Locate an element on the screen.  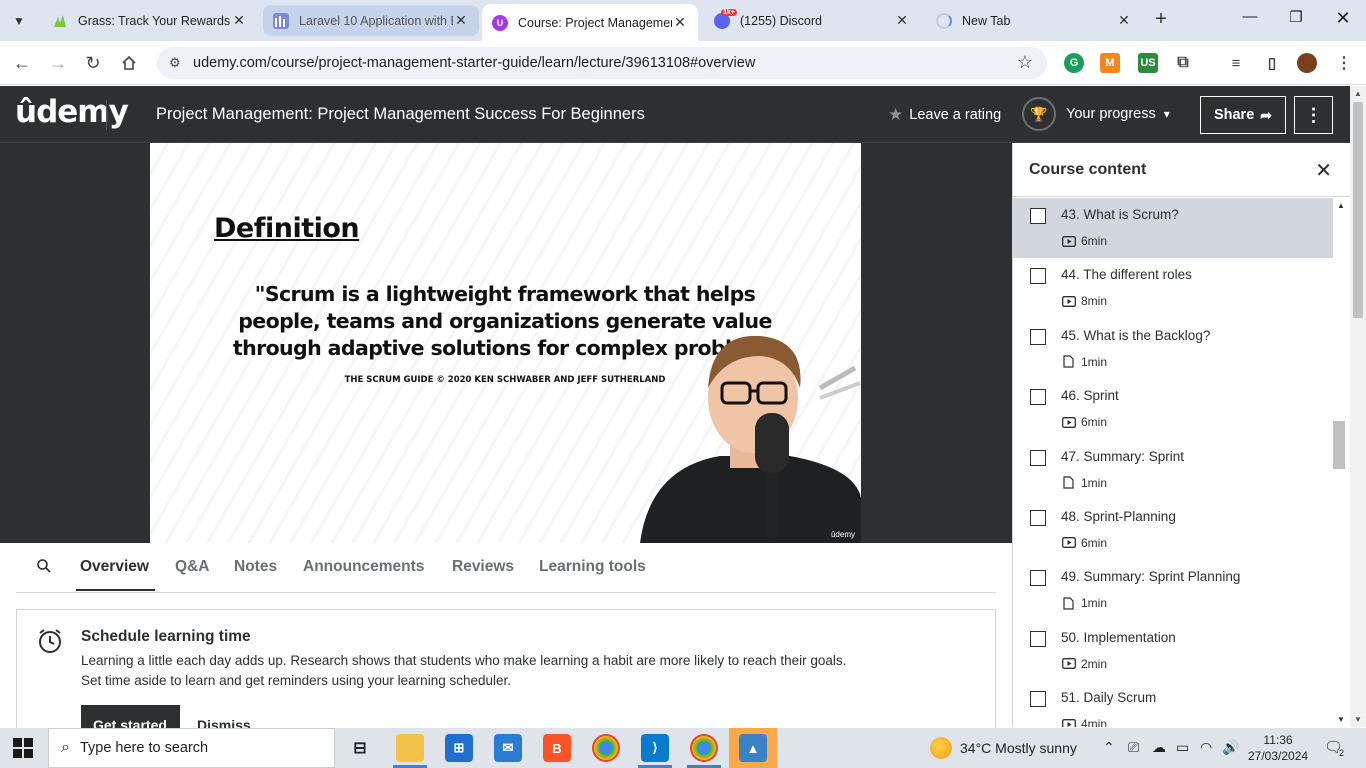
page-scroll-thumb is located at coordinates (1358, 210).